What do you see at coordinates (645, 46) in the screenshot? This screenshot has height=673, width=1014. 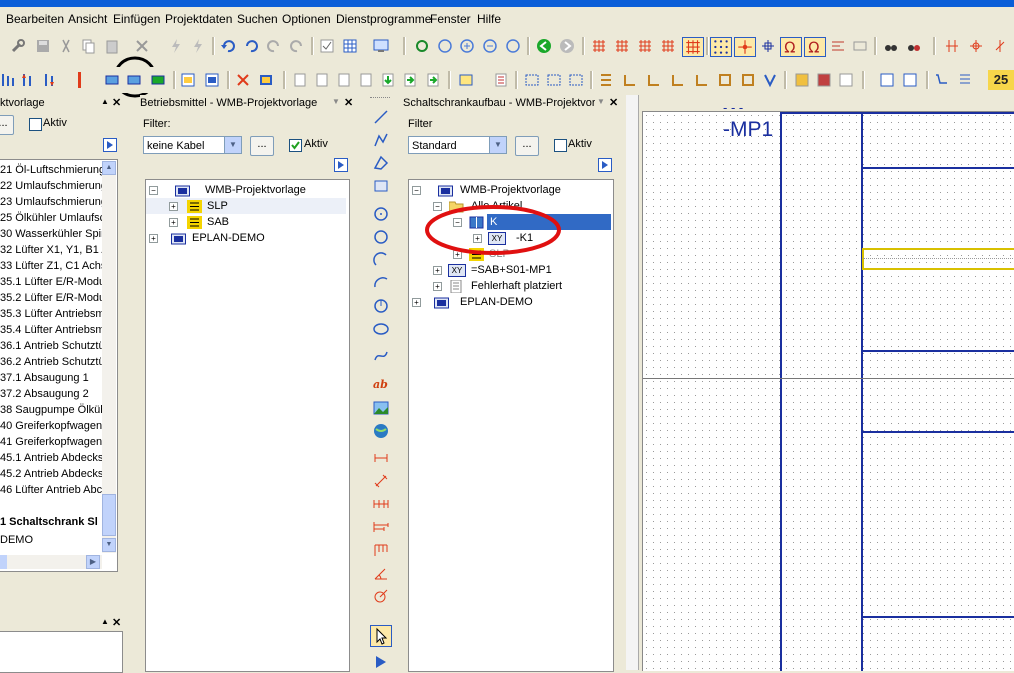 I see `snap-grid-c-icon` at bounding box center [645, 46].